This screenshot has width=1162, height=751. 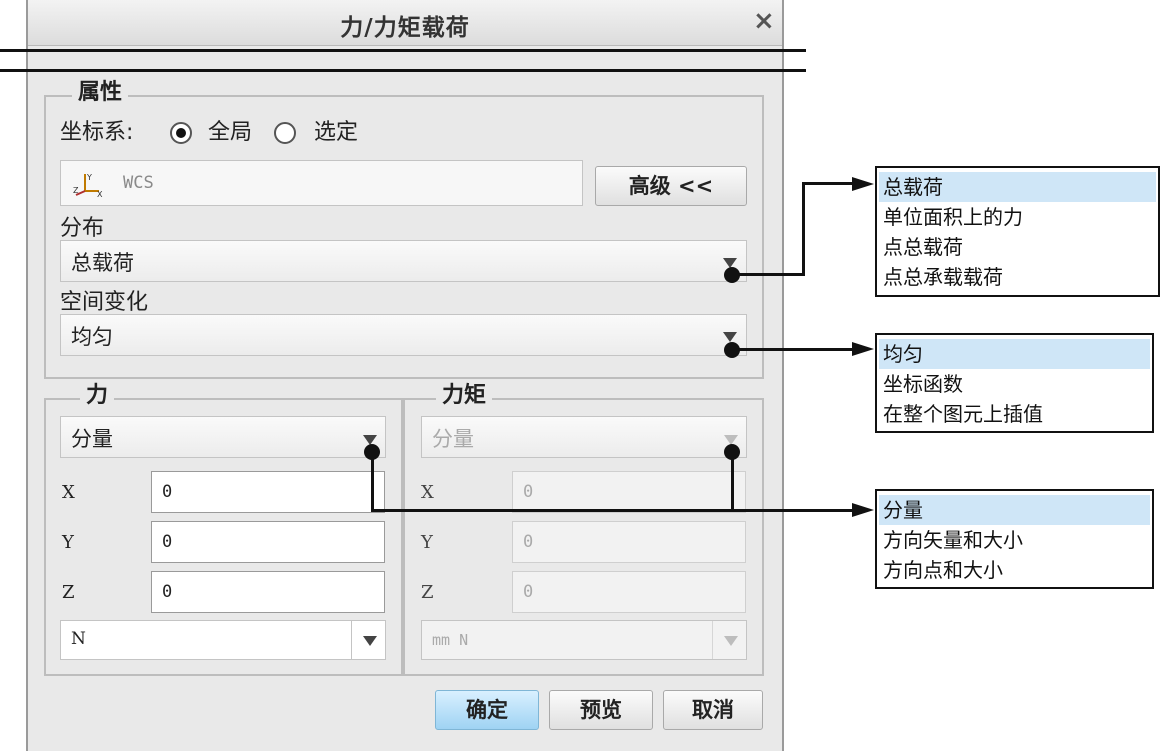 What do you see at coordinates (403, 335) in the screenshot?
I see `spatial-variation-select: 均匀` at bounding box center [403, 335].